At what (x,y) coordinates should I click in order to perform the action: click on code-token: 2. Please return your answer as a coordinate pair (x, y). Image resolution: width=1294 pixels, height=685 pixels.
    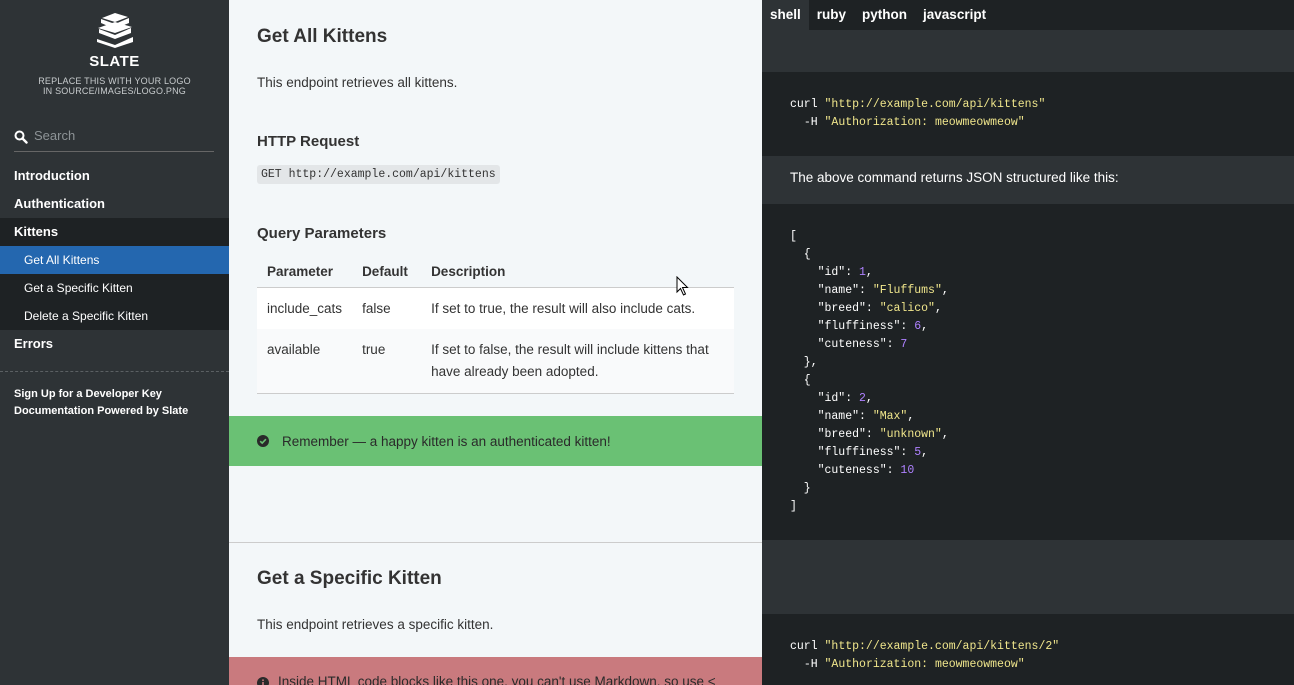
    Looking at the image, I should click on (862, 398).